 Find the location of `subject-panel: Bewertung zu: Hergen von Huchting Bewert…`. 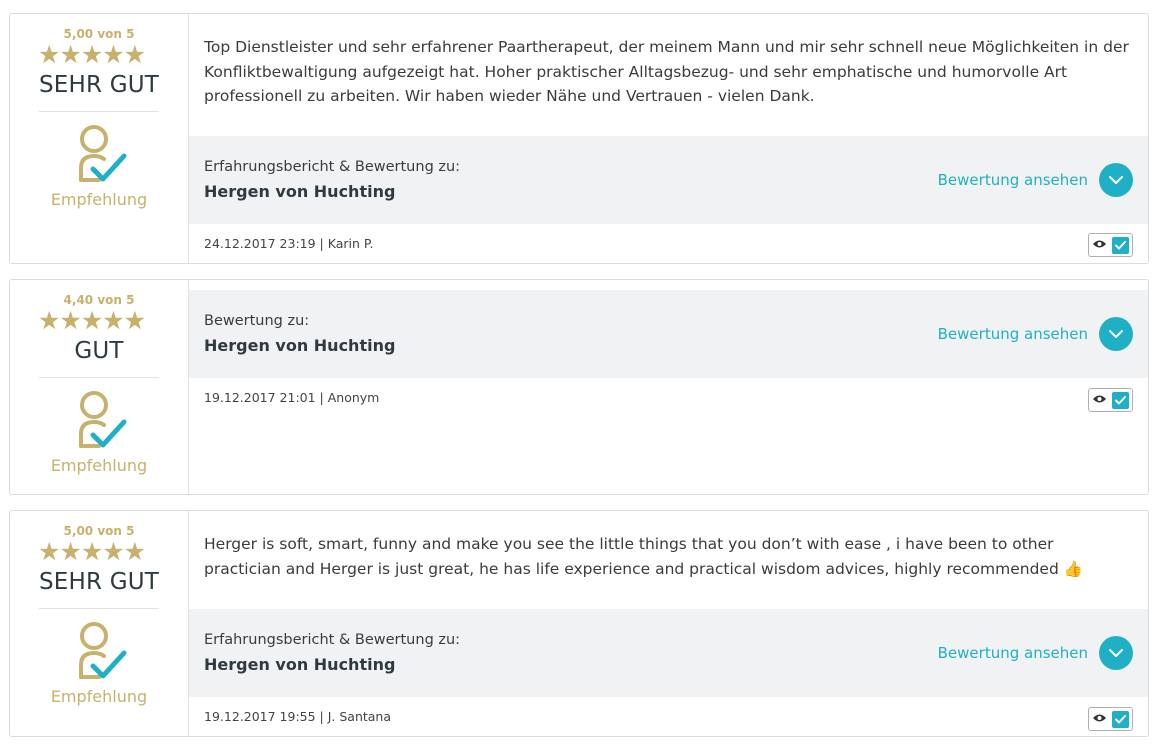

subject-panel: Bewertung zu: Hergen von Huchting Bewert… is located at coordinates (668, 334).